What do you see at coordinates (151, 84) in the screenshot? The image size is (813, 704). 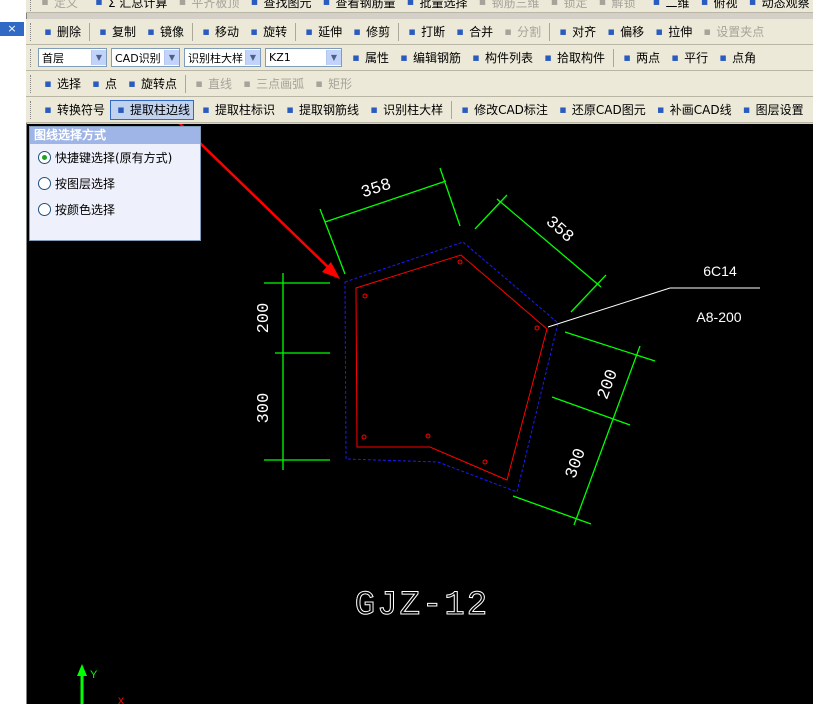 I see `rotate-point-button: ▪ 旋转点` at bounding box center [151, 84].